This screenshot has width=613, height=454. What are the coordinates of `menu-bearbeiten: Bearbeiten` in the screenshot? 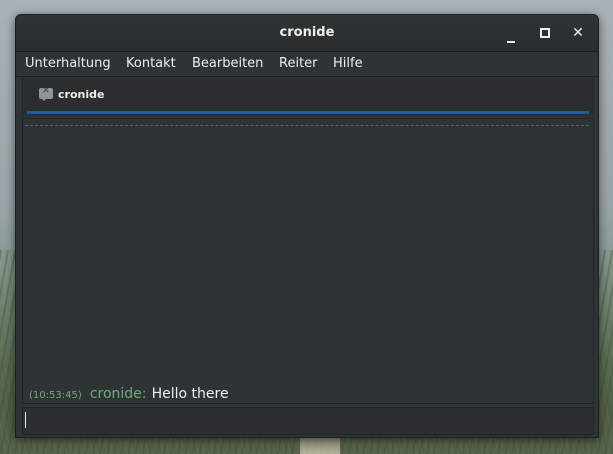 It's located at (227, 63).